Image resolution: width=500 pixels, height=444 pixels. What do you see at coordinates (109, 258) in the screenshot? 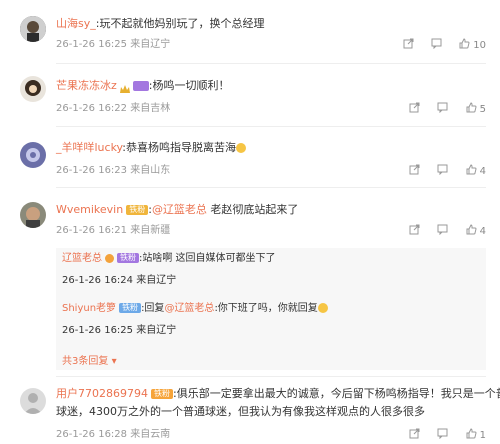
I see `verified-icon` at bounding box center [109, 258].